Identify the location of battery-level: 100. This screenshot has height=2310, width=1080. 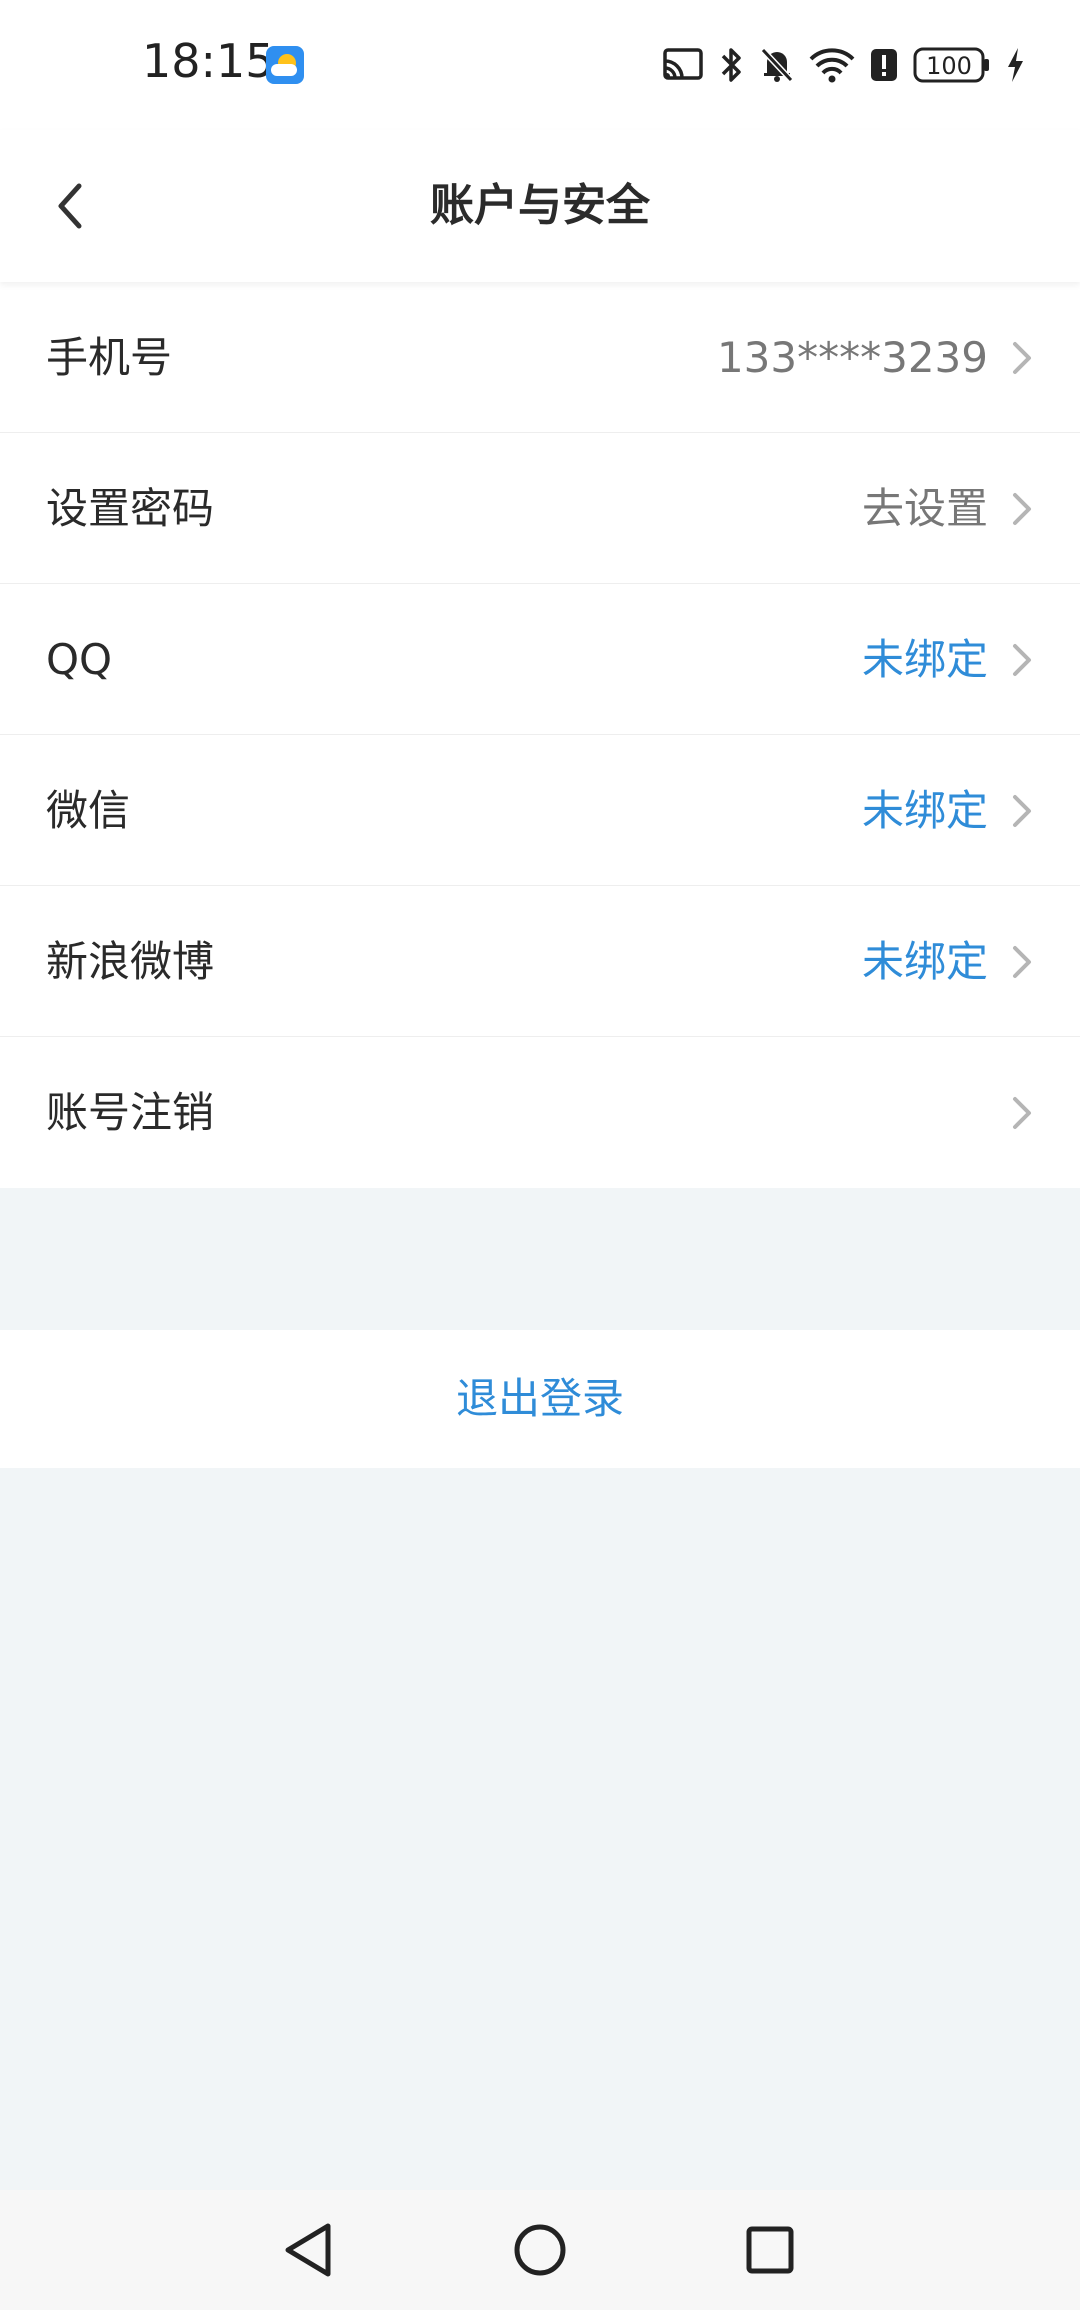
(949, 66).